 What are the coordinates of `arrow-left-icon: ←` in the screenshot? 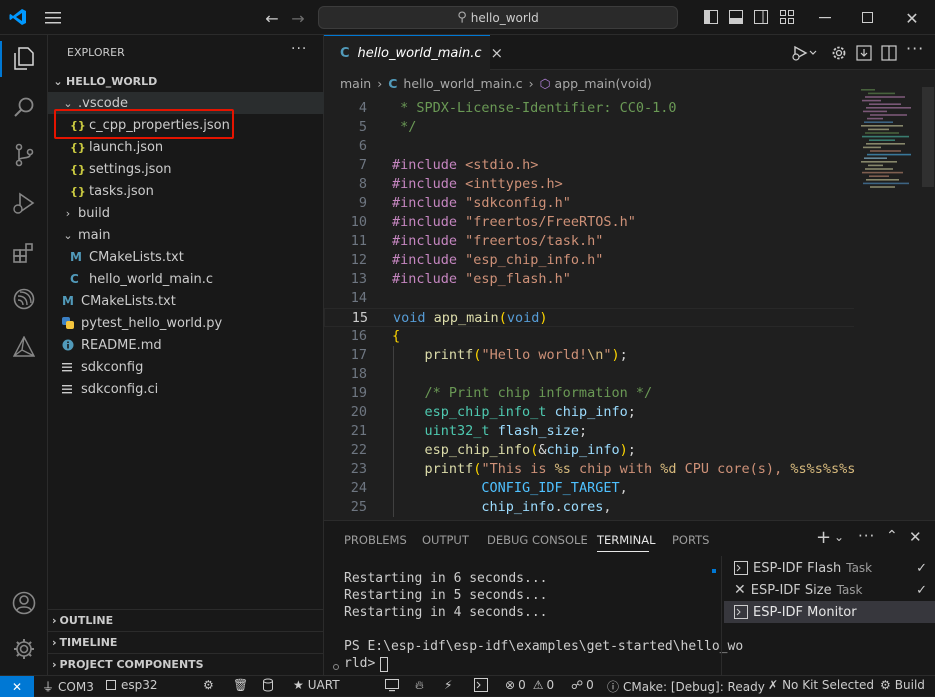 It's located at (272, 18).